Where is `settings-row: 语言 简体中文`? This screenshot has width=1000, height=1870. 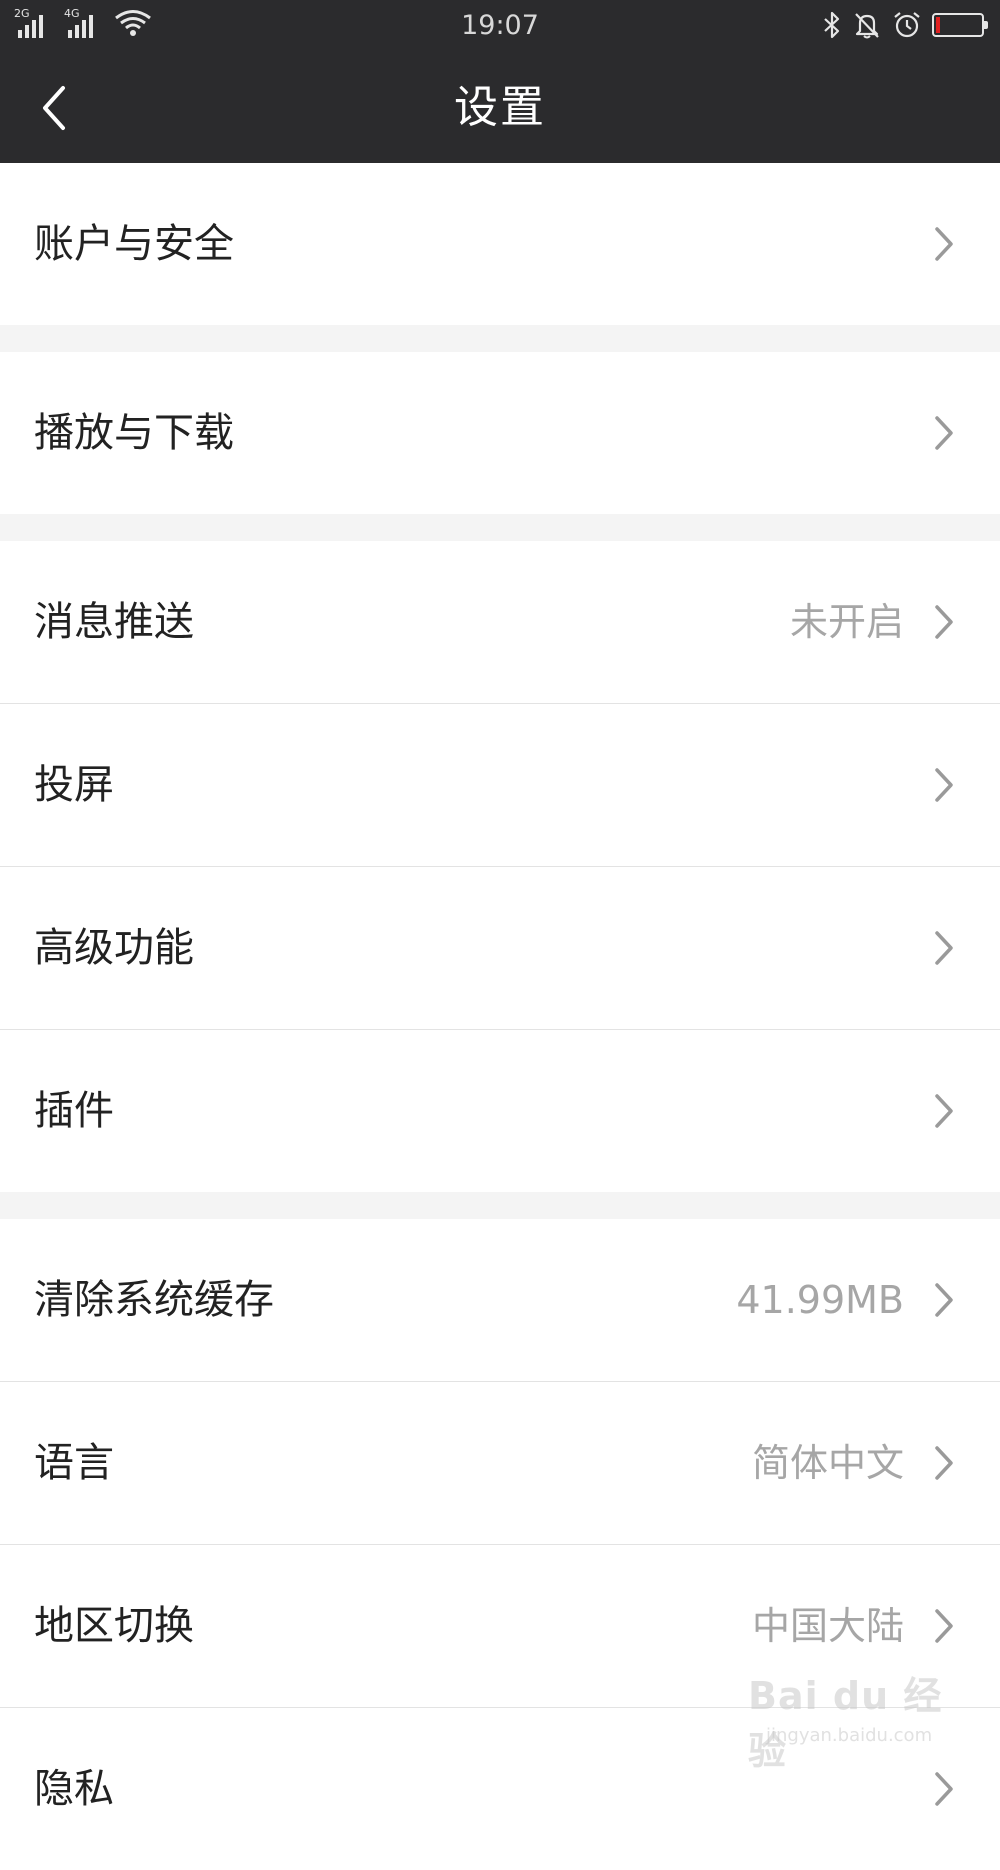
settings-row: 语言 简体中文 is located at coordinates (500, 1463).